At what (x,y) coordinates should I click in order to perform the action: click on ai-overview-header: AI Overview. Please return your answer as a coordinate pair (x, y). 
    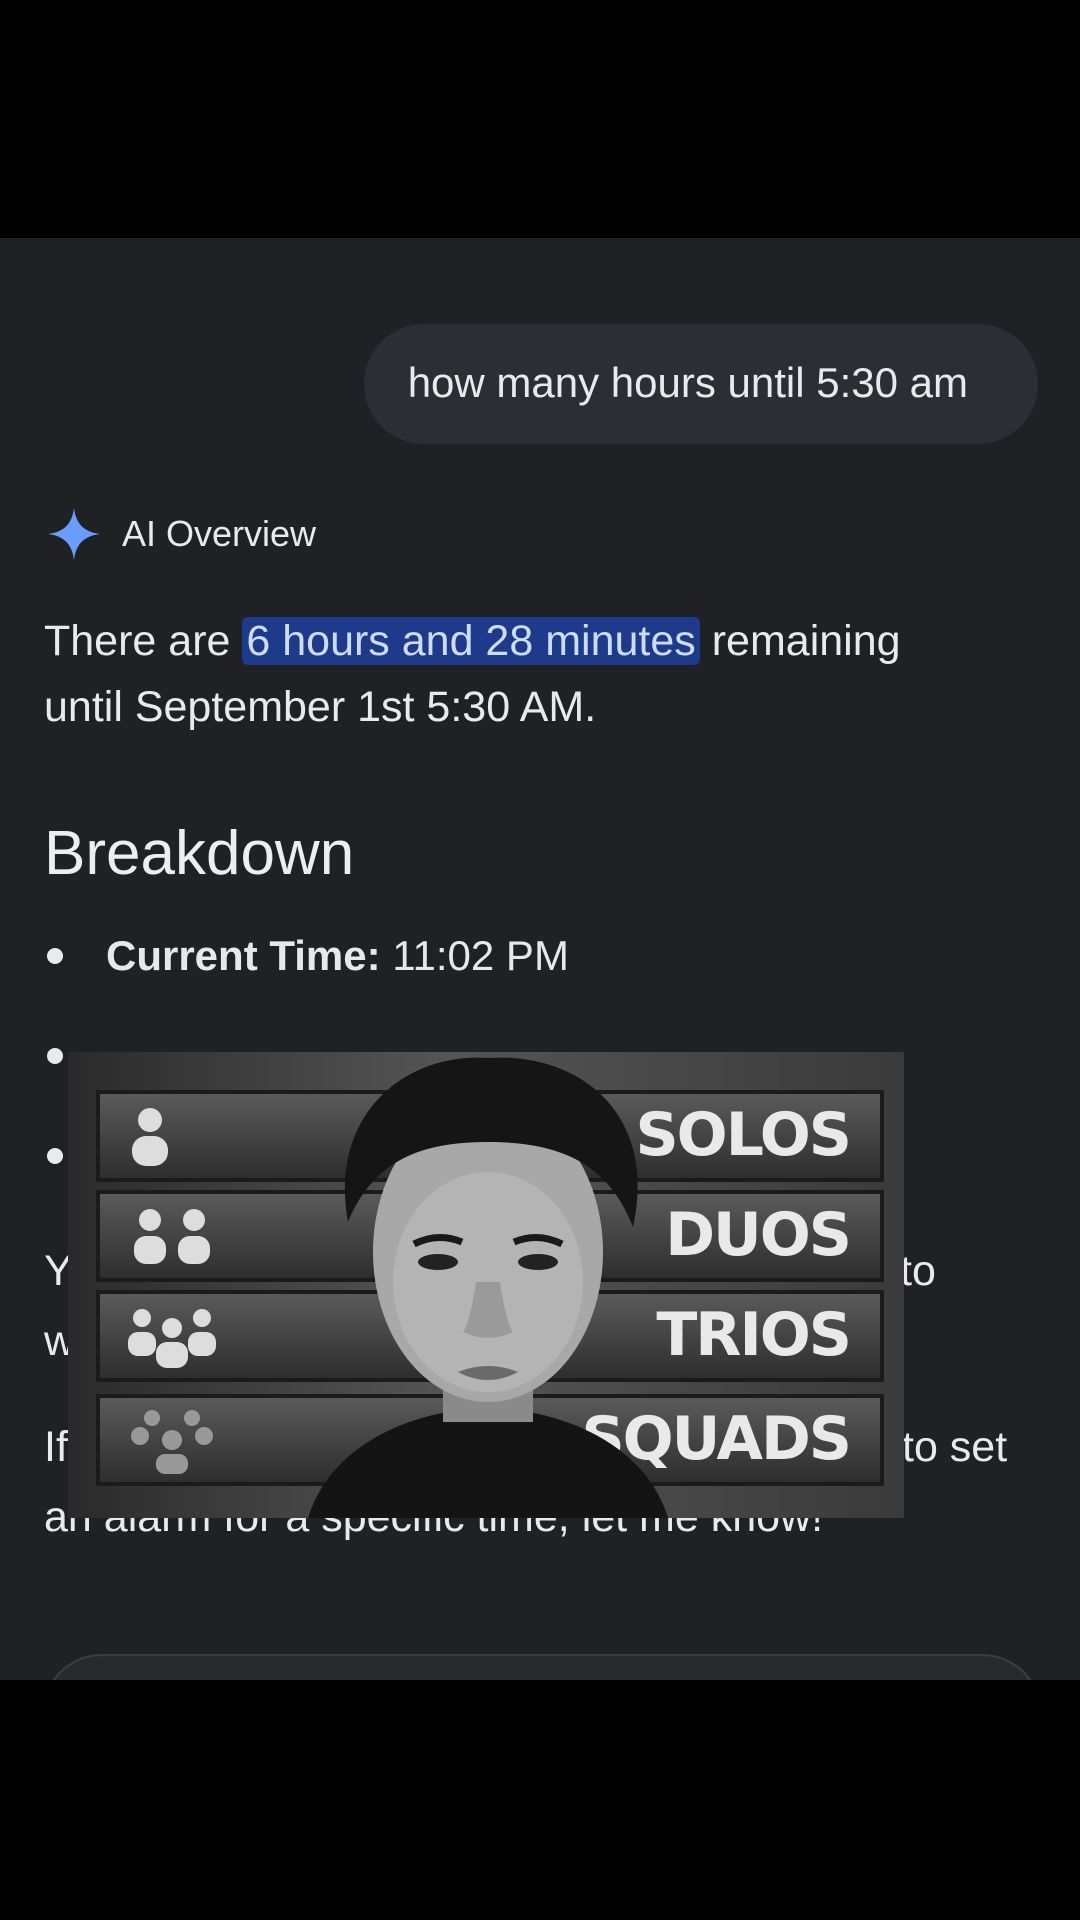
    Looking at the image, I should click on (181, 534).